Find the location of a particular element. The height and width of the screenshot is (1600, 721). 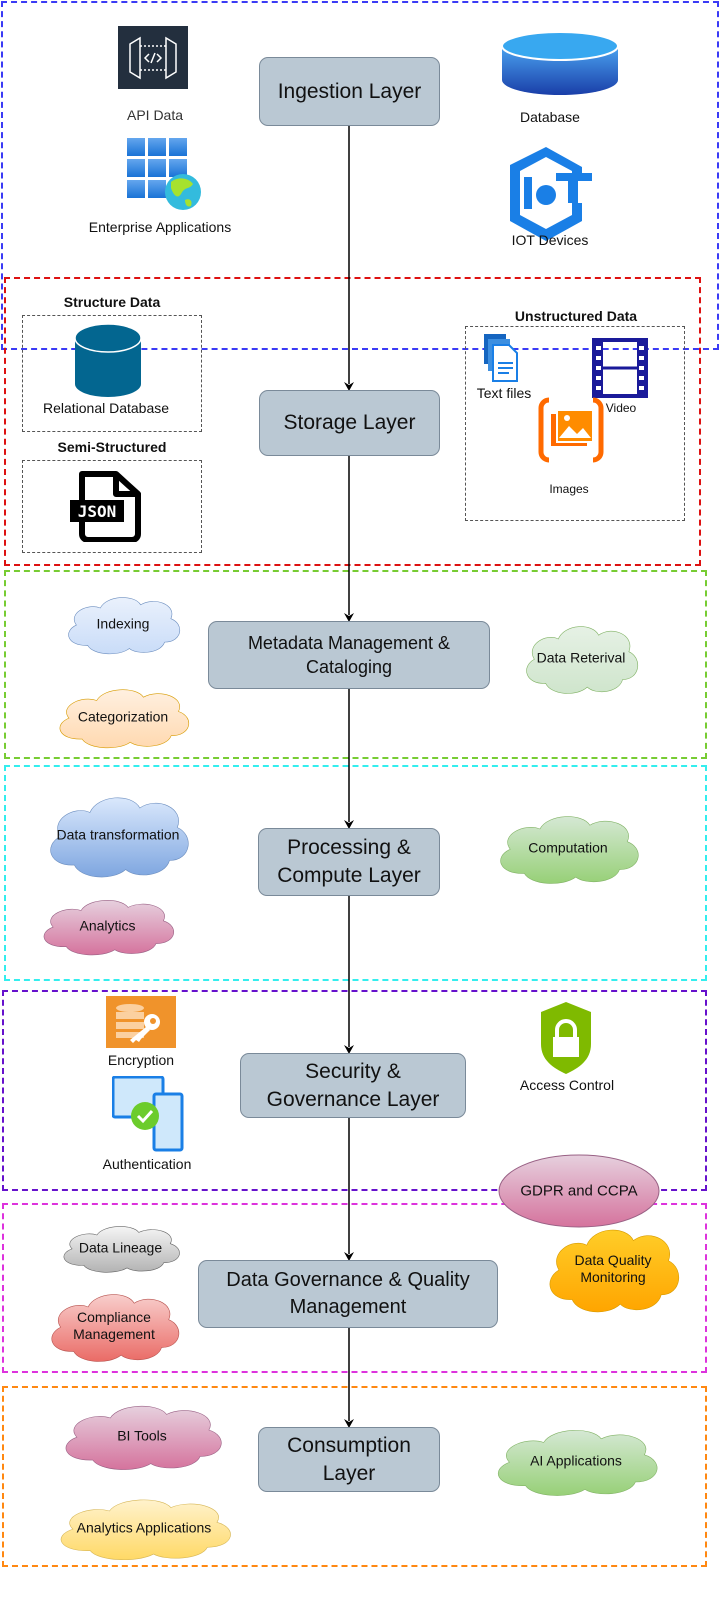

encryption-icon is located at coordinates (141, 1022).